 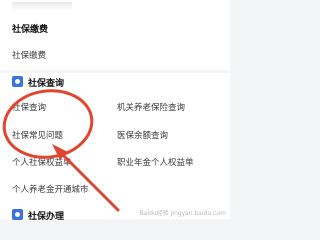 I want to click on watermark: Baidu经验 jingyan.baidu.com, so click(x=182, y=213).